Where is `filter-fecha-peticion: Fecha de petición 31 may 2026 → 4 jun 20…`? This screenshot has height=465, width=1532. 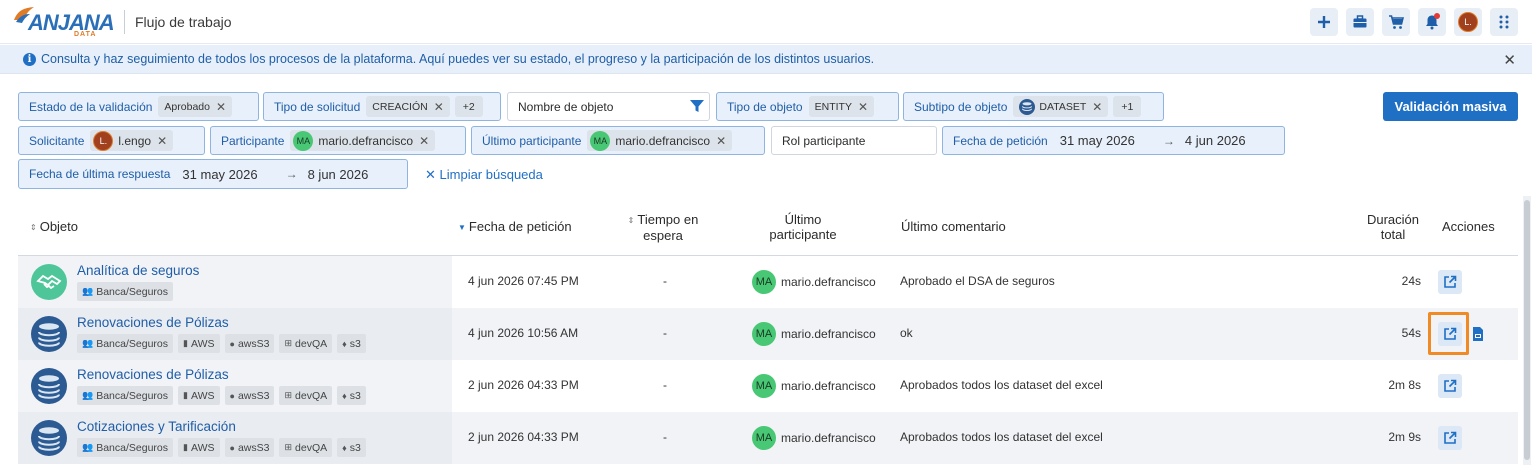 filter-fecha-peticion: Fecha de petición 31 may 2026 → 4 jun 20… is located at coordinates (1113, 140).